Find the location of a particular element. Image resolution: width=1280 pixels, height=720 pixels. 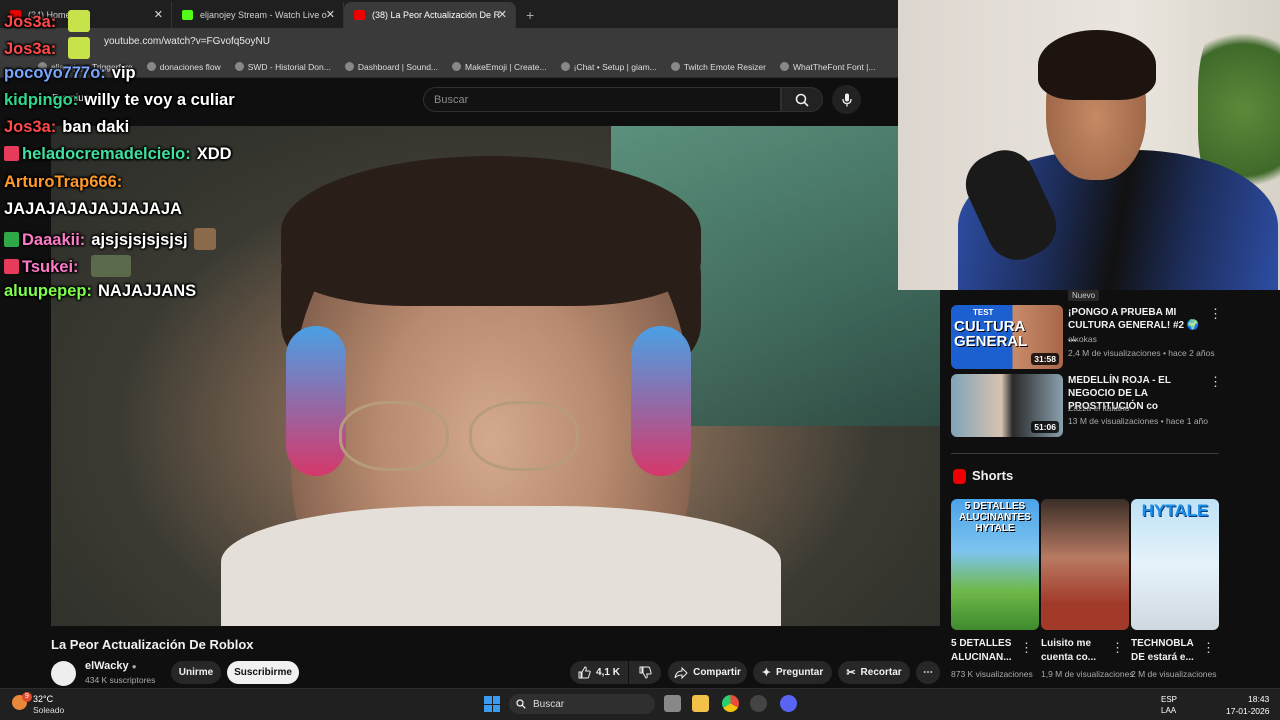

shorts-icon is located at coordinates (959, 476).